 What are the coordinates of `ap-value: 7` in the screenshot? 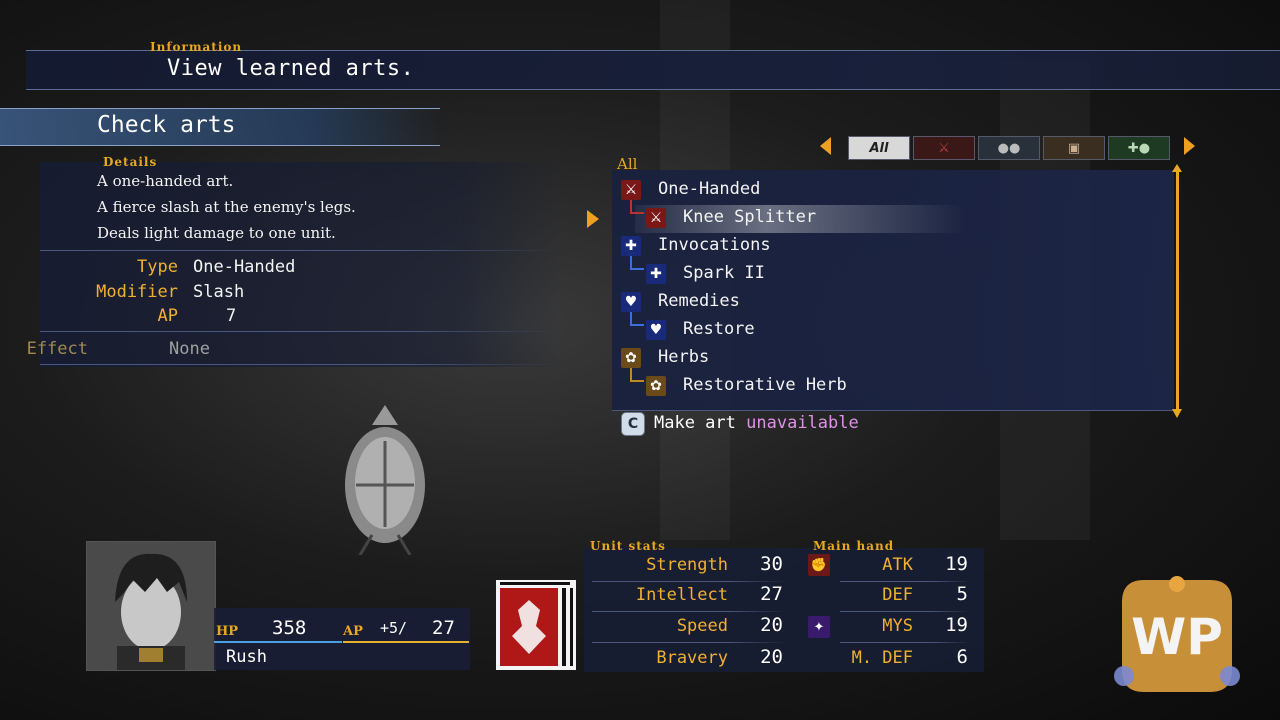 It's located at (231, 316).